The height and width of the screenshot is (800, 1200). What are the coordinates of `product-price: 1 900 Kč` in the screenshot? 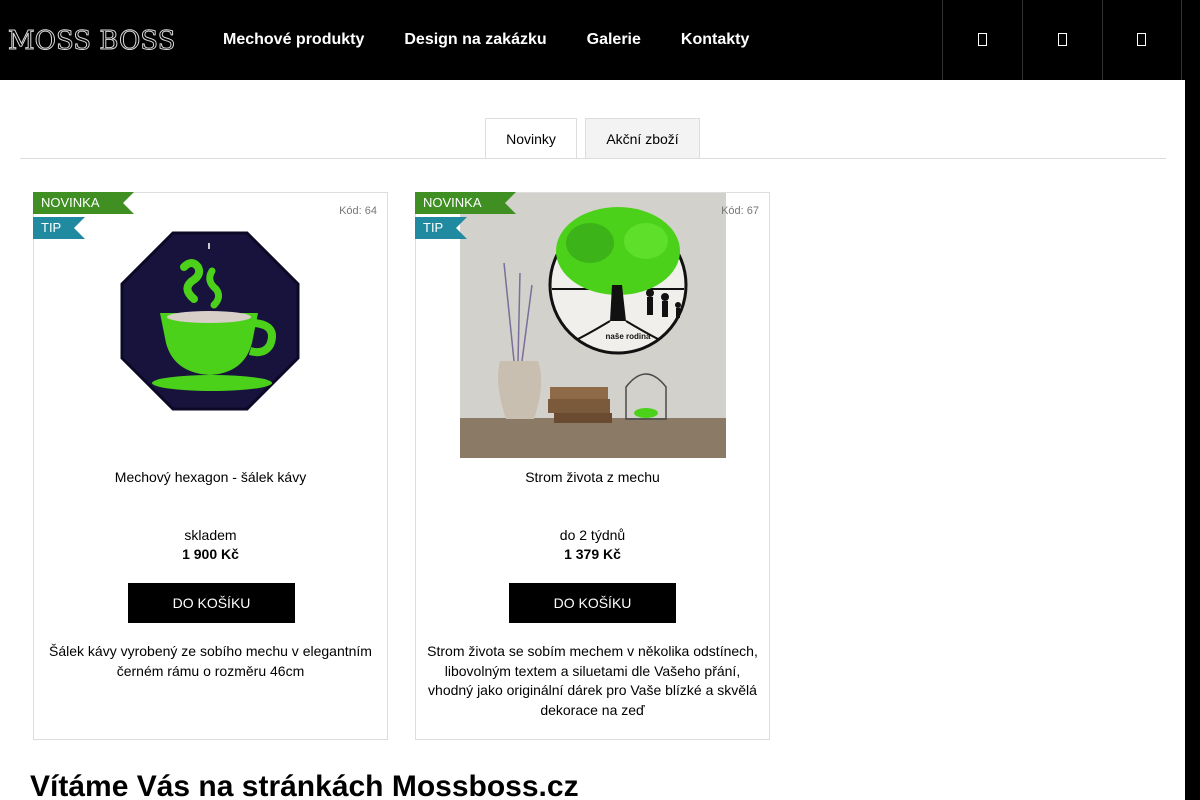 It's located at (210, 554).